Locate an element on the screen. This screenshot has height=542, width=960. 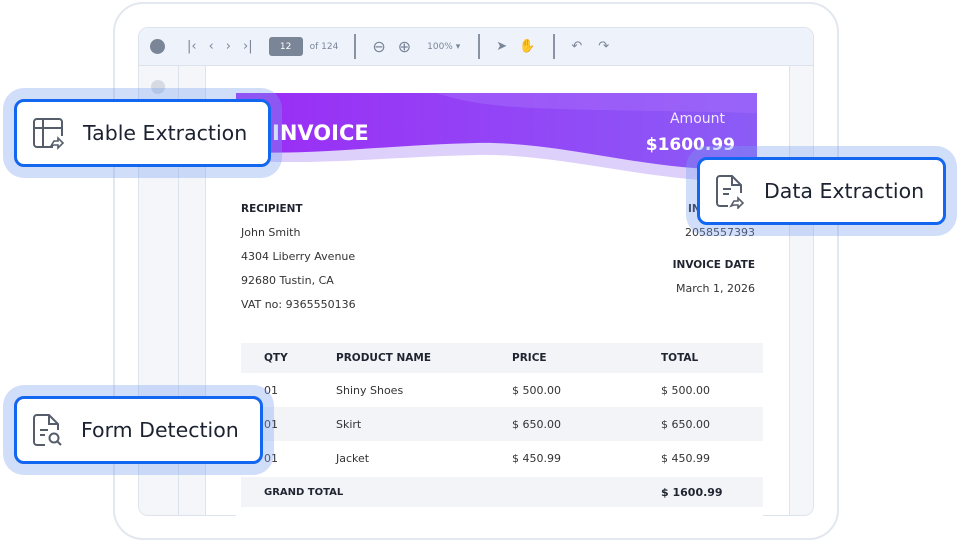
page-total: of 124 is located at coordinates (324, 46).